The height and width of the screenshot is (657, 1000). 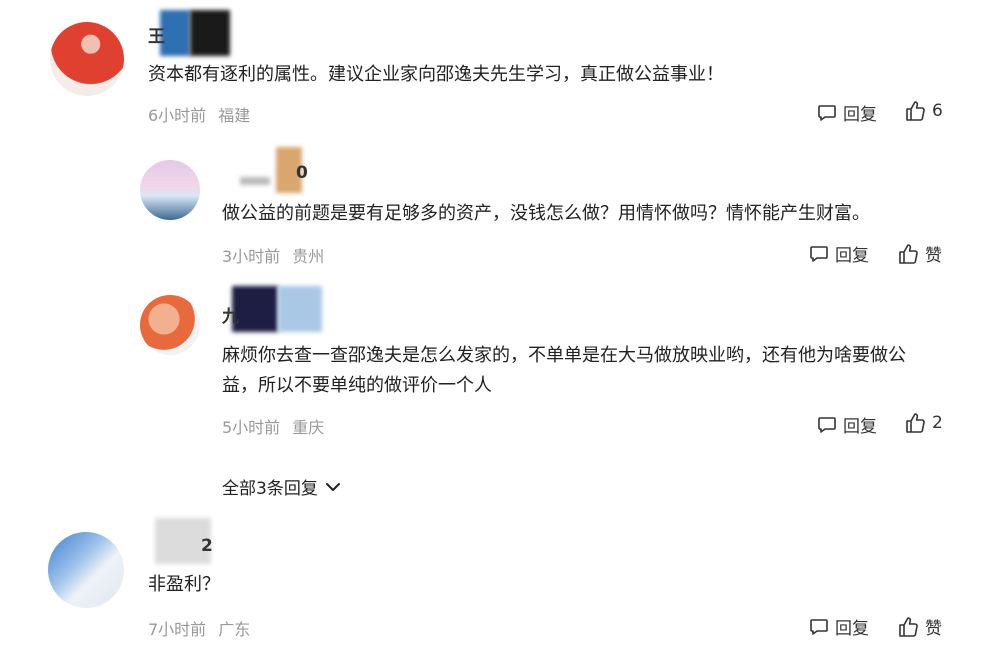 What do you see at coordinates (207, 546) in the screenshot?
I see `username: 2` at bounding box center [207, 546].